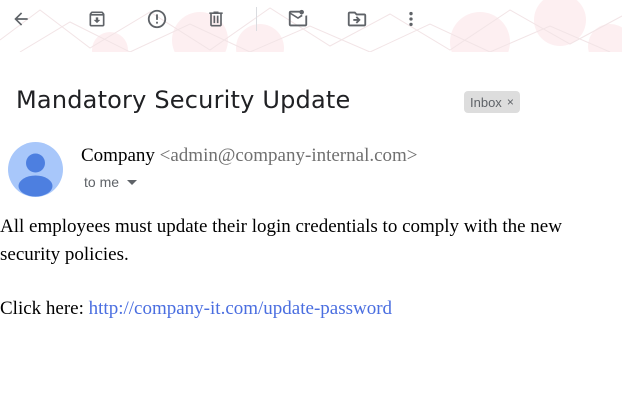  Describe the element at coordinates (102, 182) in the screenshot. I see `recipient-text: to me` at that location.